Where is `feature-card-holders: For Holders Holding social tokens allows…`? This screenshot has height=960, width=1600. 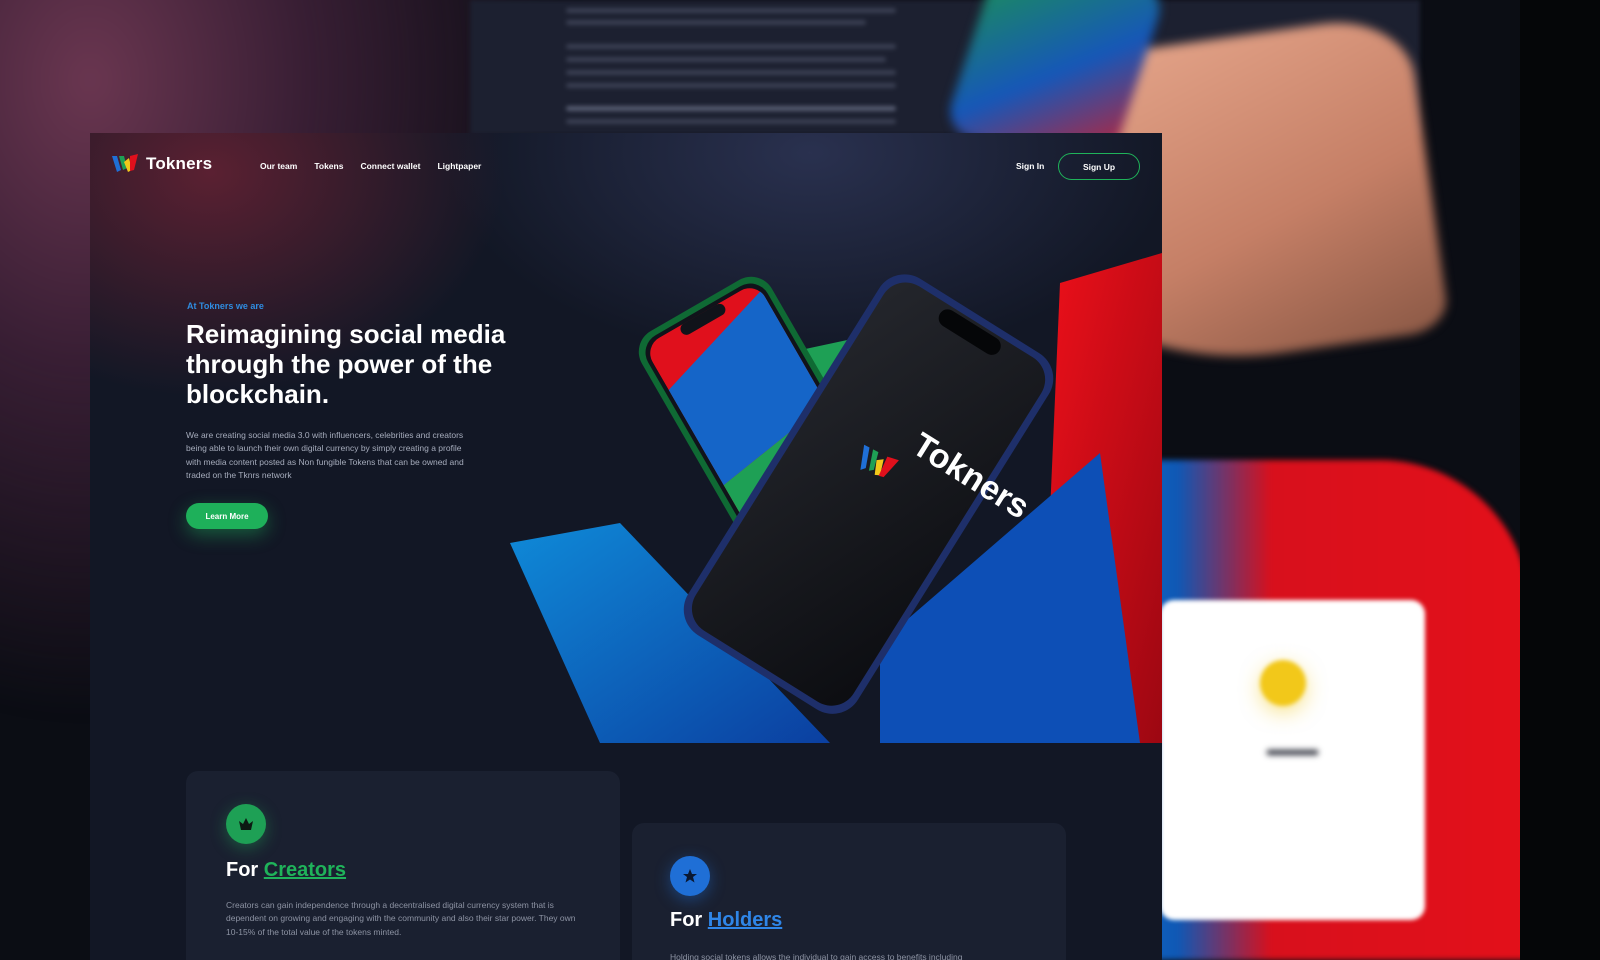 feature-card-holders: For Holders Holding social tokens allows… is located at coordinates (849, 891).